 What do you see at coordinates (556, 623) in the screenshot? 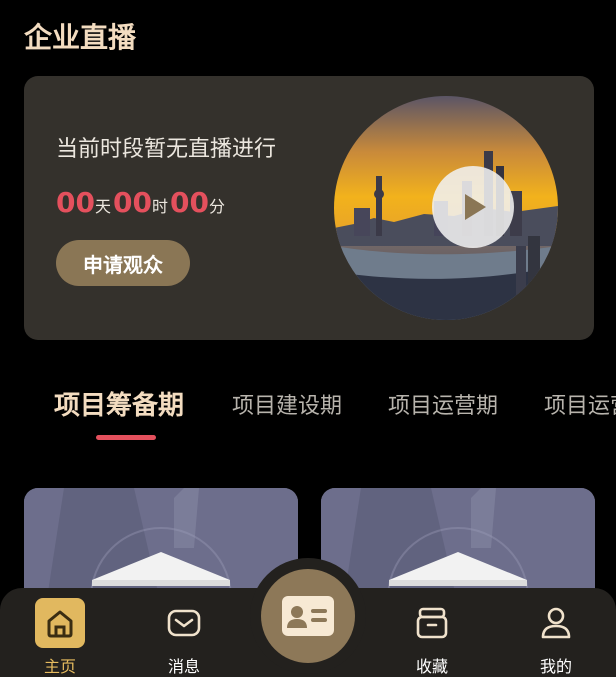
I see `user-icon` at bounding box center [556, 623].